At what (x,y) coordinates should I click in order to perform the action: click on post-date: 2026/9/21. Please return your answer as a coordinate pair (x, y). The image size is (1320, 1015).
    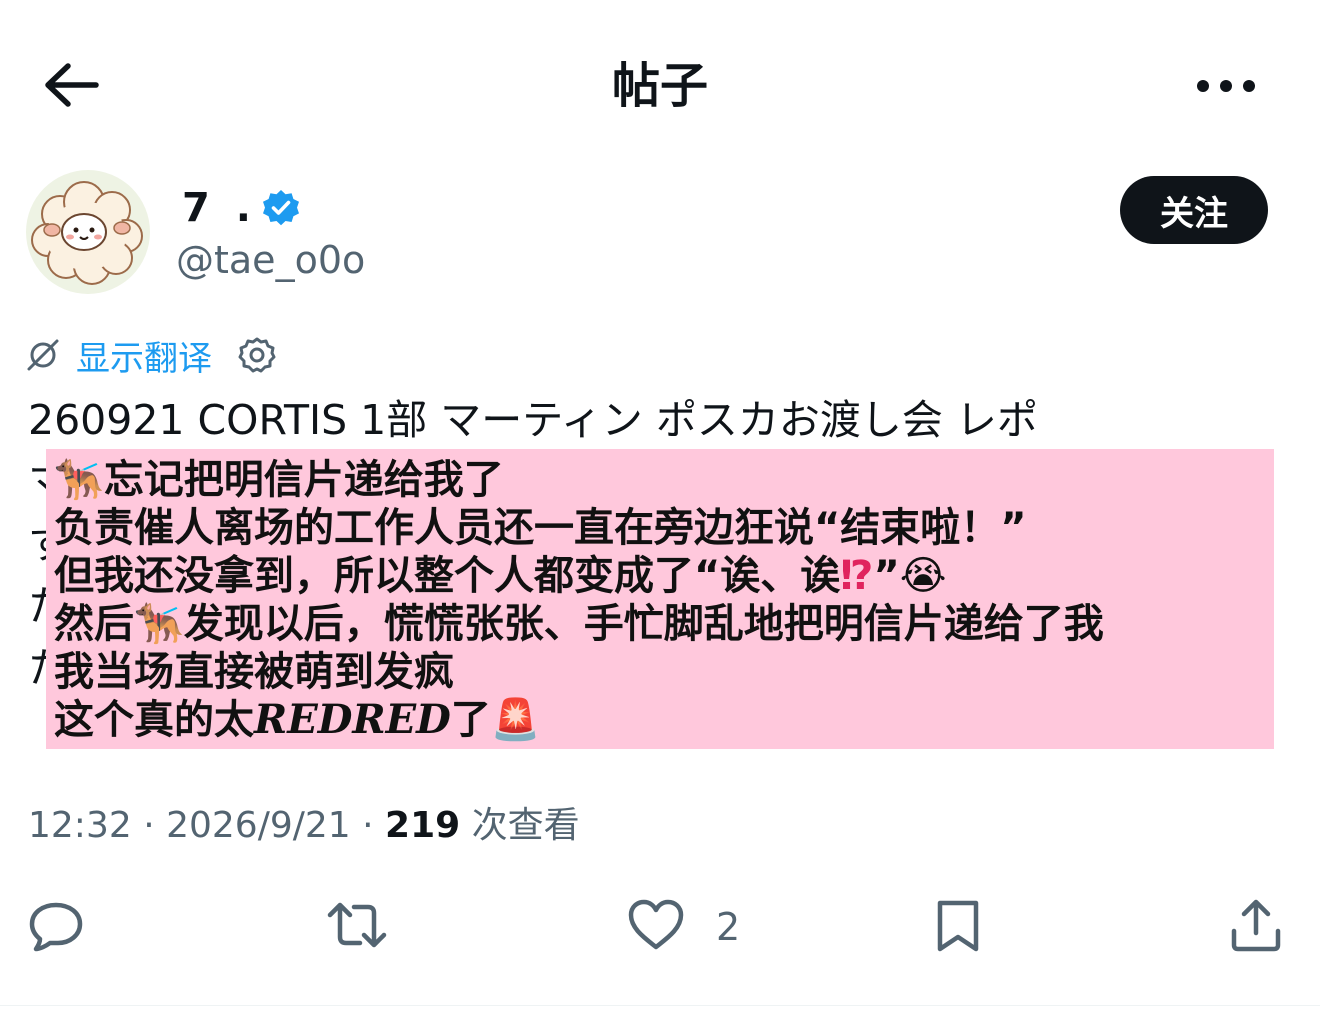
    Looking at the image, I should click on (258, 825).